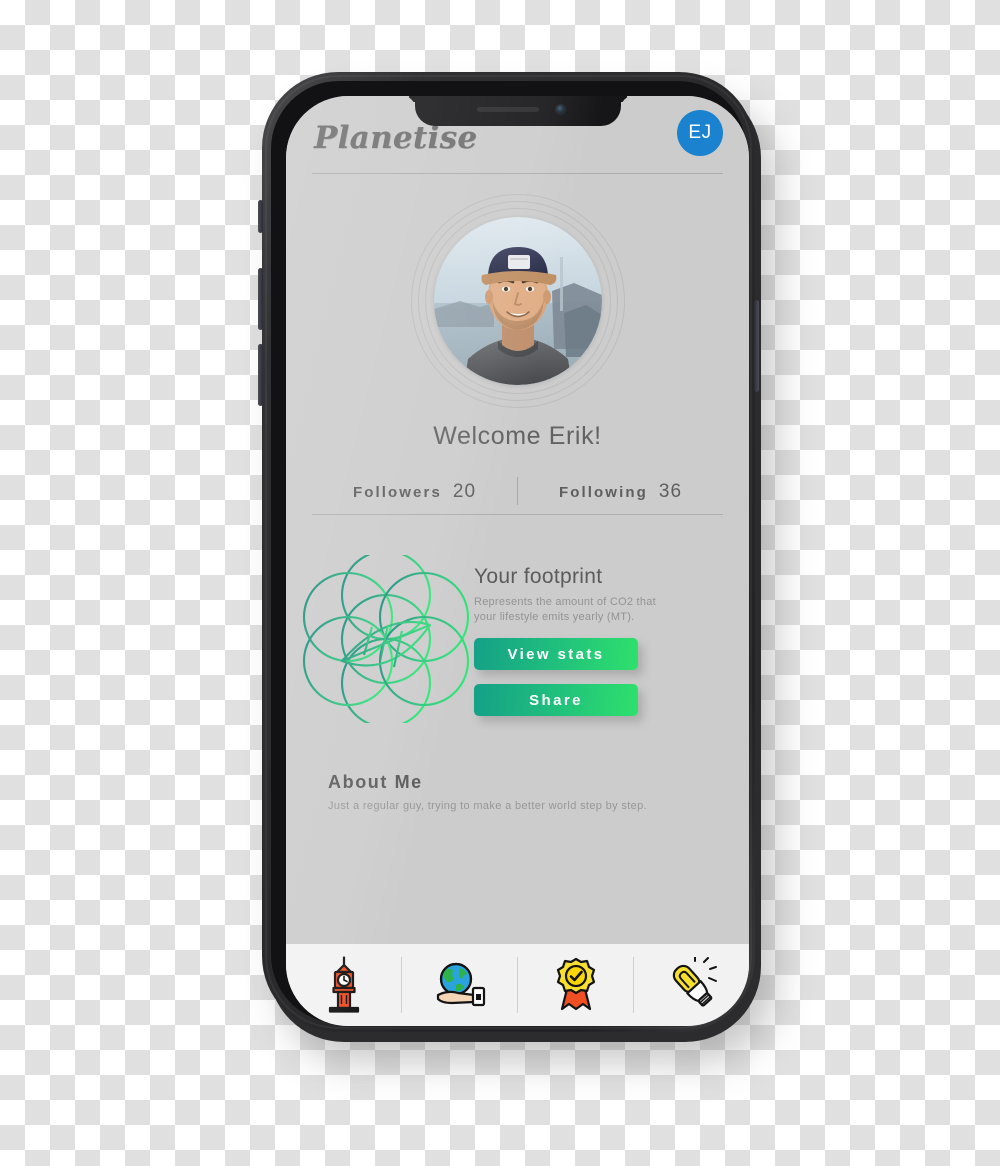 This screenshot has width=1000, height=1166. I want to click on share-button: Share, so click(556, 700).